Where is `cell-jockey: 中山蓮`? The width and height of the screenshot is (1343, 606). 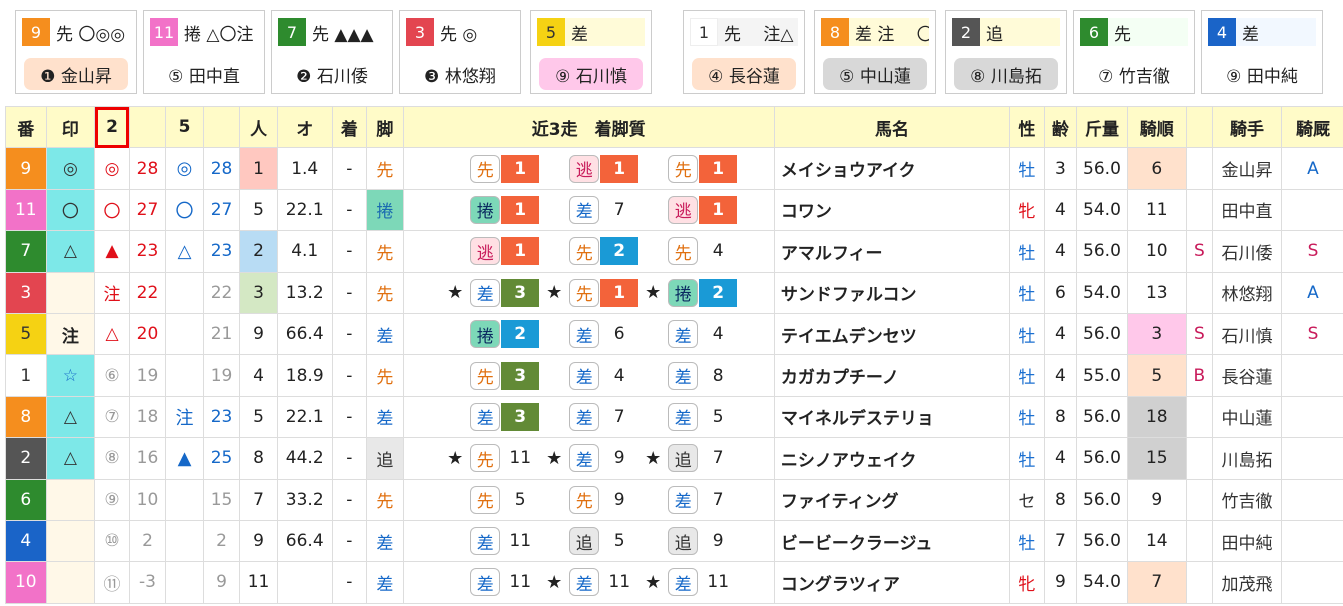 cell-jockey: 中山蓮 is located at coordinates (1247, 417).